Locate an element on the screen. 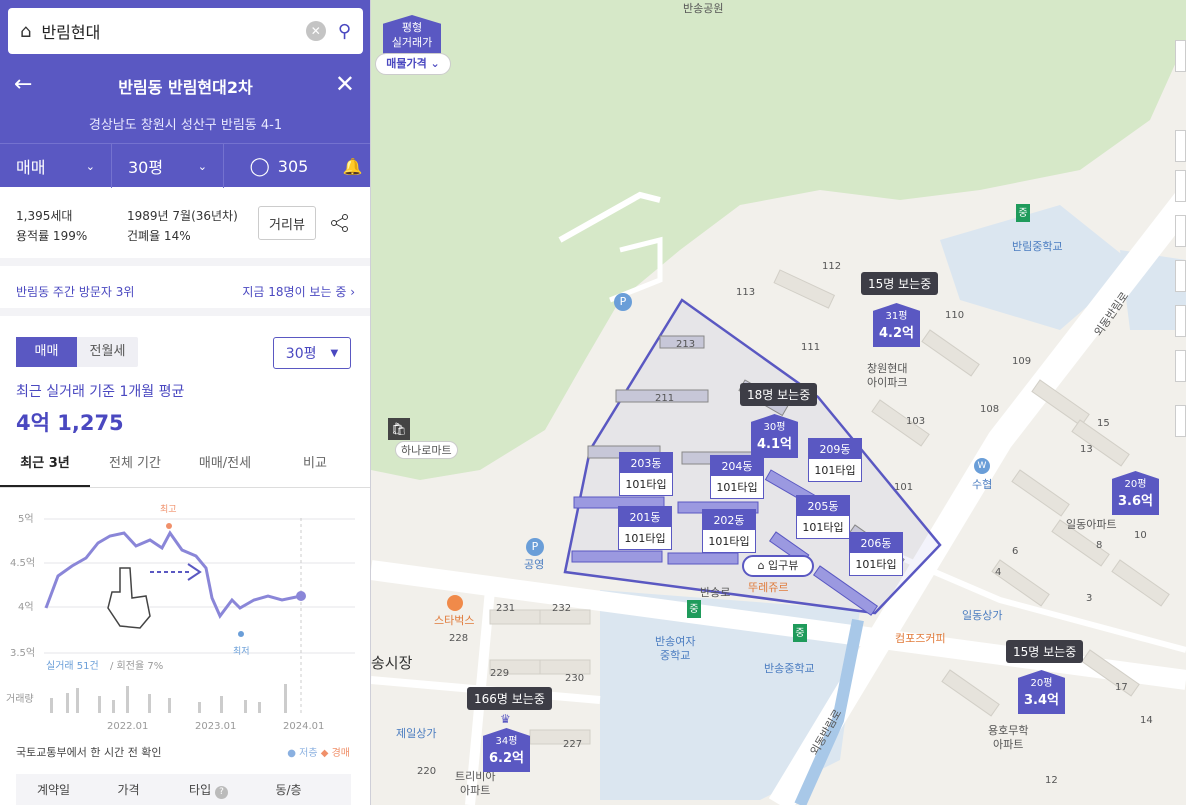  high-label: 최고 is located at coordinates (168, 509).